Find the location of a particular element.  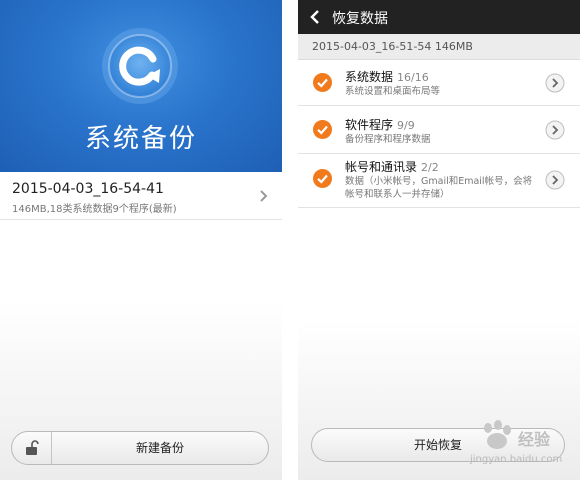

new-backup-button: 新建备份 is located at coordinates (160, 448).